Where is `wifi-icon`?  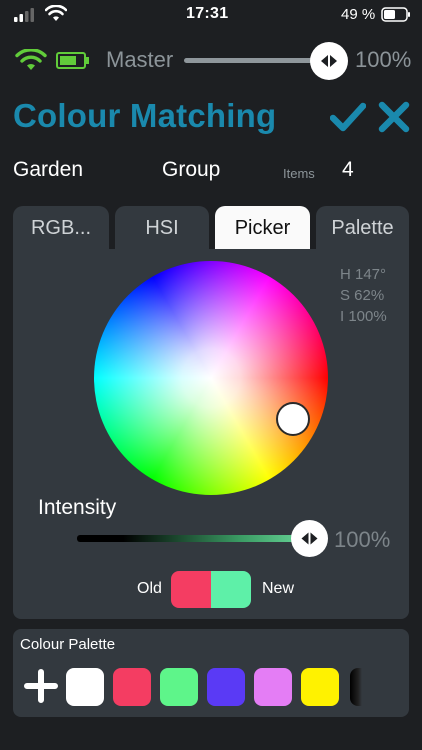 wifi-icon is located at coordinates (56, 13).